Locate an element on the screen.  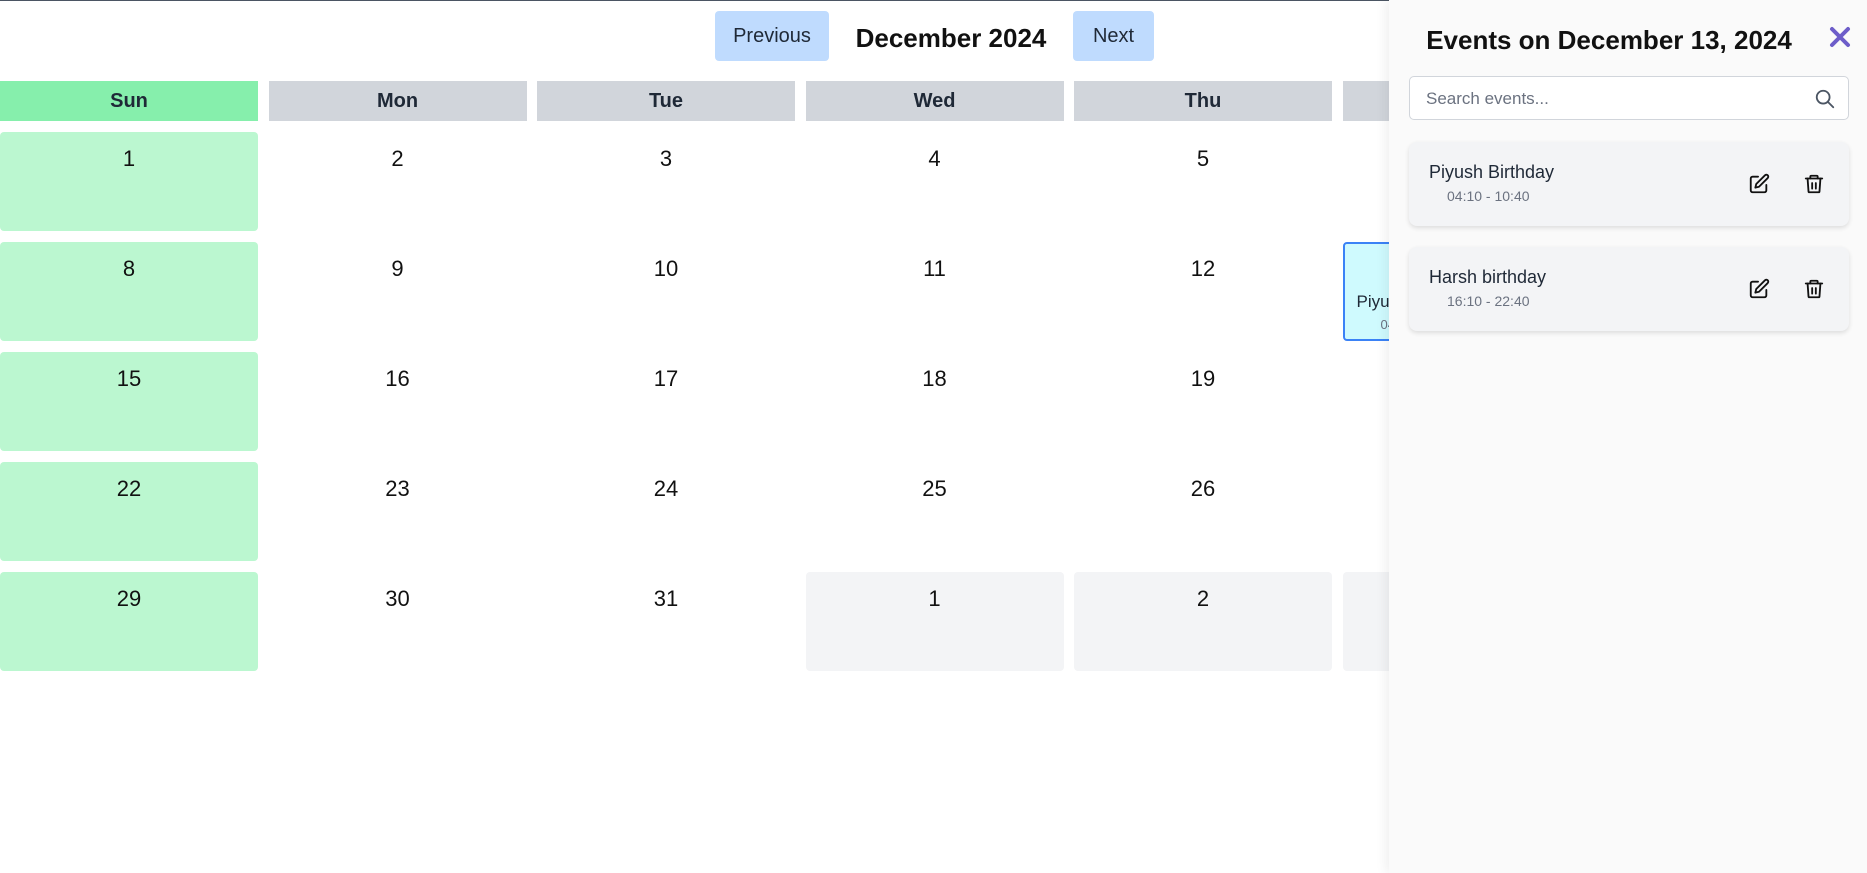
day-number: 15 is located at coordinates (129, 378).